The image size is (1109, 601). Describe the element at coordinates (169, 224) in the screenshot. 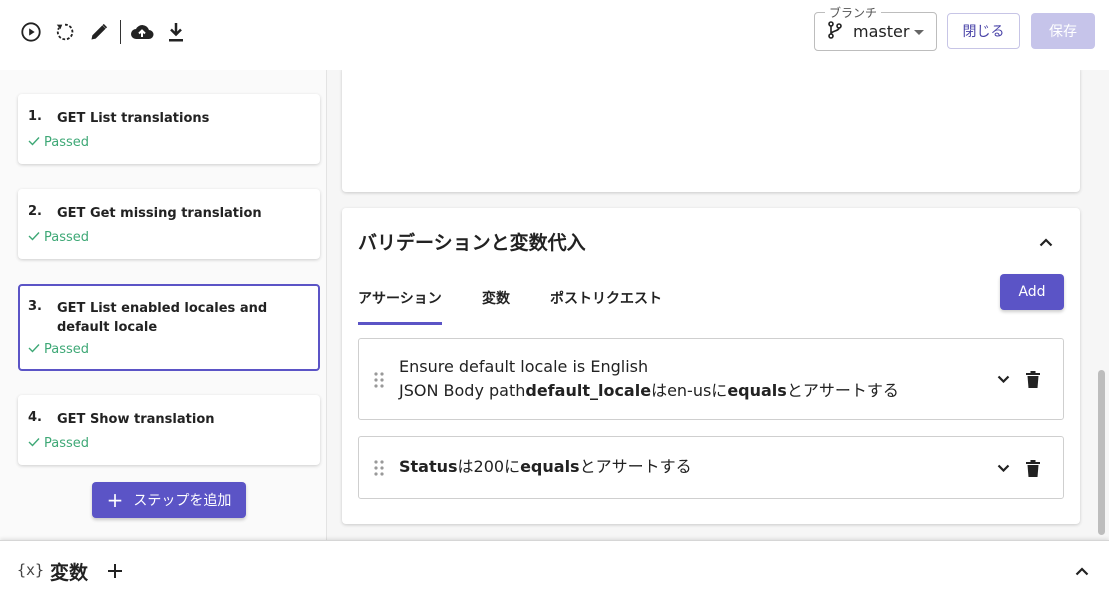

I see `step-card-2: 2. GET Get missing translation Passed` at that location.